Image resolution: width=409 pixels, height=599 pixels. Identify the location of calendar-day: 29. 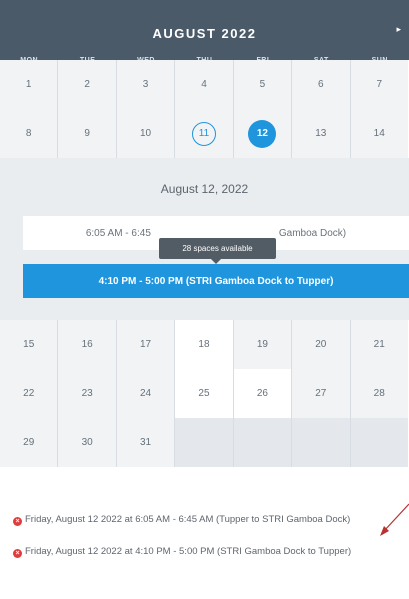
(29, 442).